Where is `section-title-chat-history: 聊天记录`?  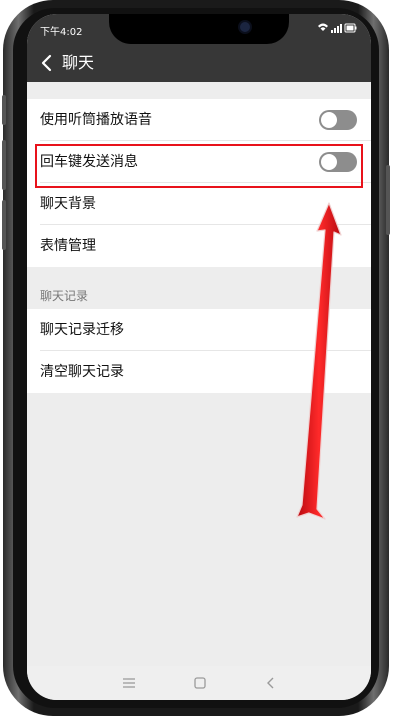
section-title-chat-history: 聊天记录 is located at coordinates (64, 296).